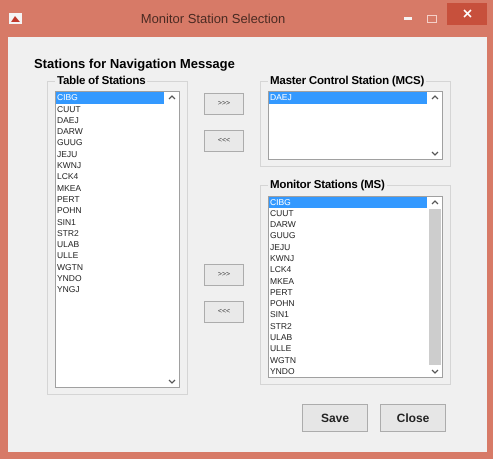 The height and width of the screenshot is (459, 493). What do you see at coordinates (110, 120) in the screenshot?
I see `list-item: DAEJ` at bounding box center [110, 120].